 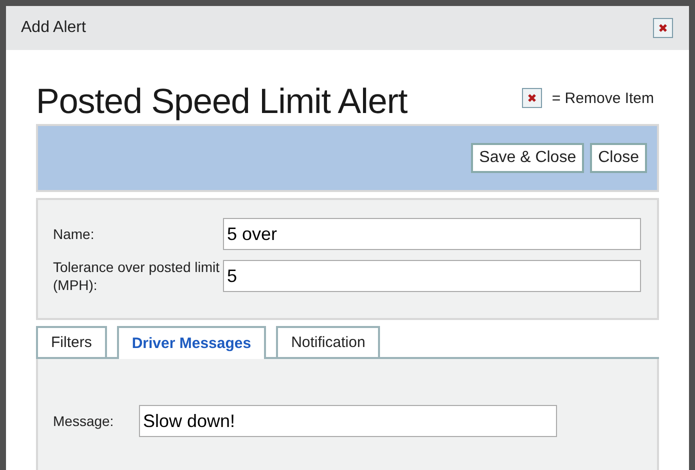 What do you see at coordinates (328, 341) in the screenshot?
I see `tab: Notification` at bounding box center [328, 341].